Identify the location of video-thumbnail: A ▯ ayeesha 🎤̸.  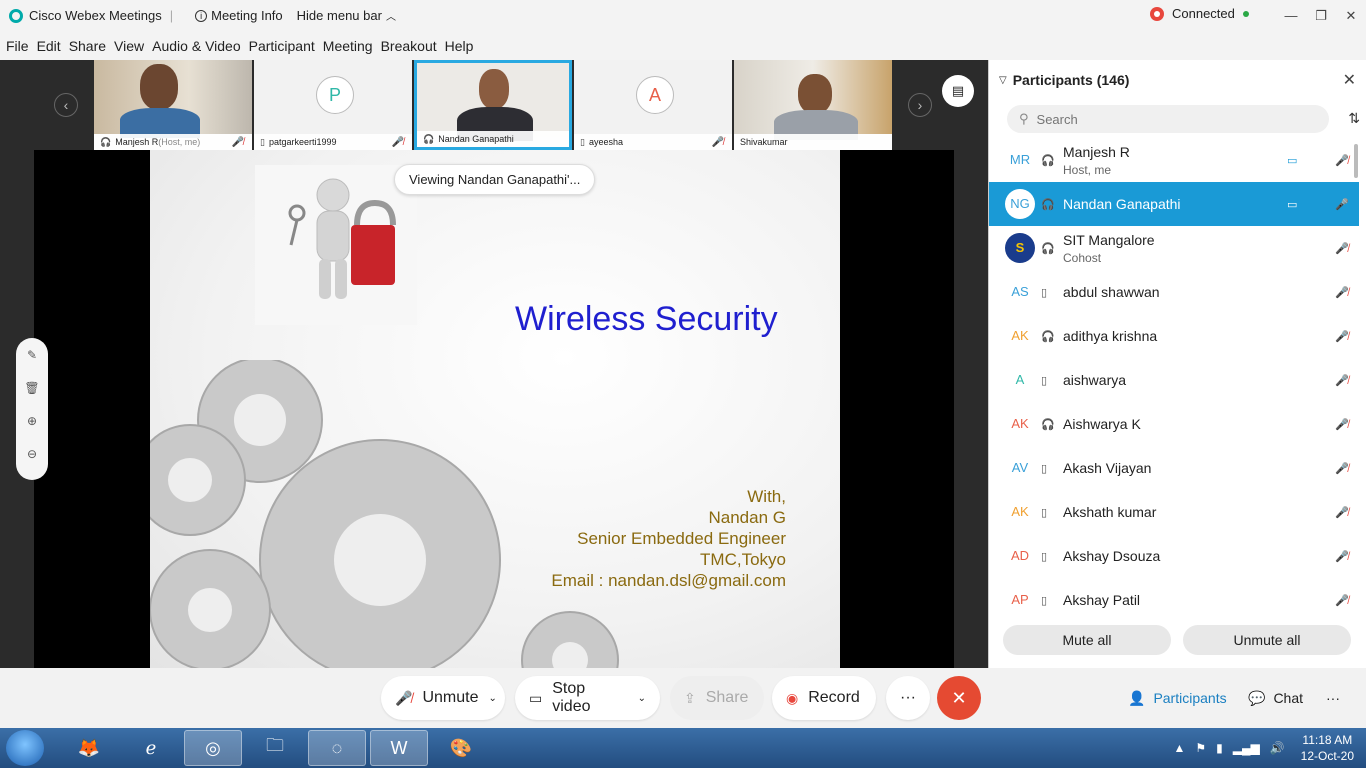
(653, 105).